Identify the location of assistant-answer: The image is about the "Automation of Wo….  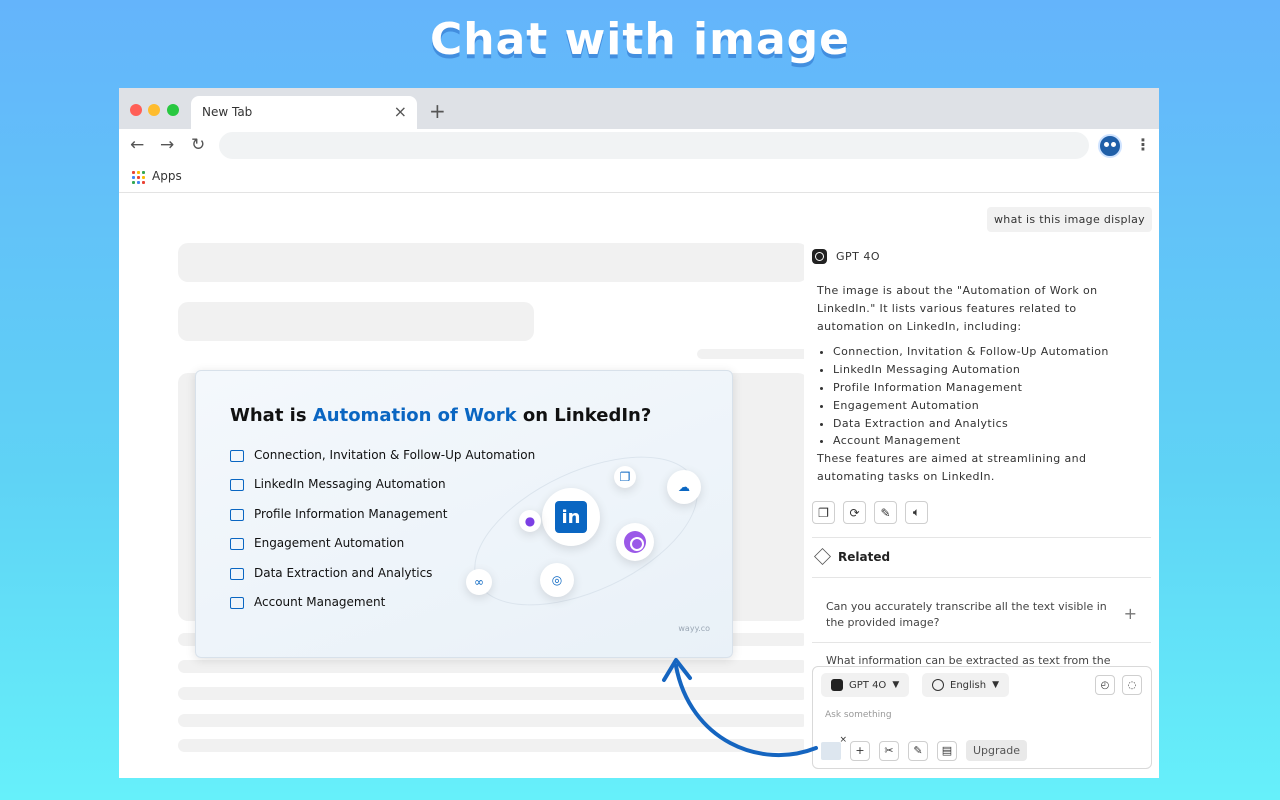
(977, 384).